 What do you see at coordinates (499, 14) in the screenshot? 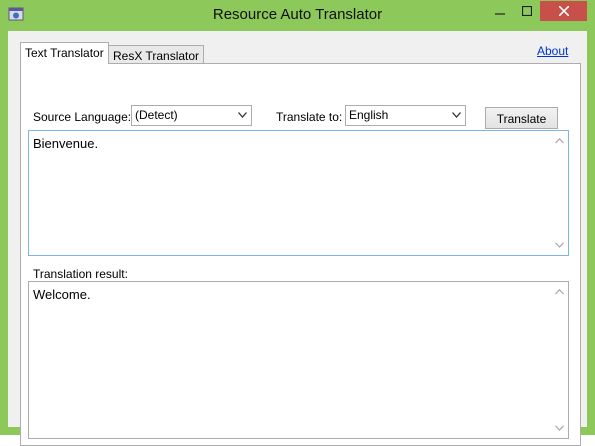
I see `minimize-icon` at bounding box center [499, 14].